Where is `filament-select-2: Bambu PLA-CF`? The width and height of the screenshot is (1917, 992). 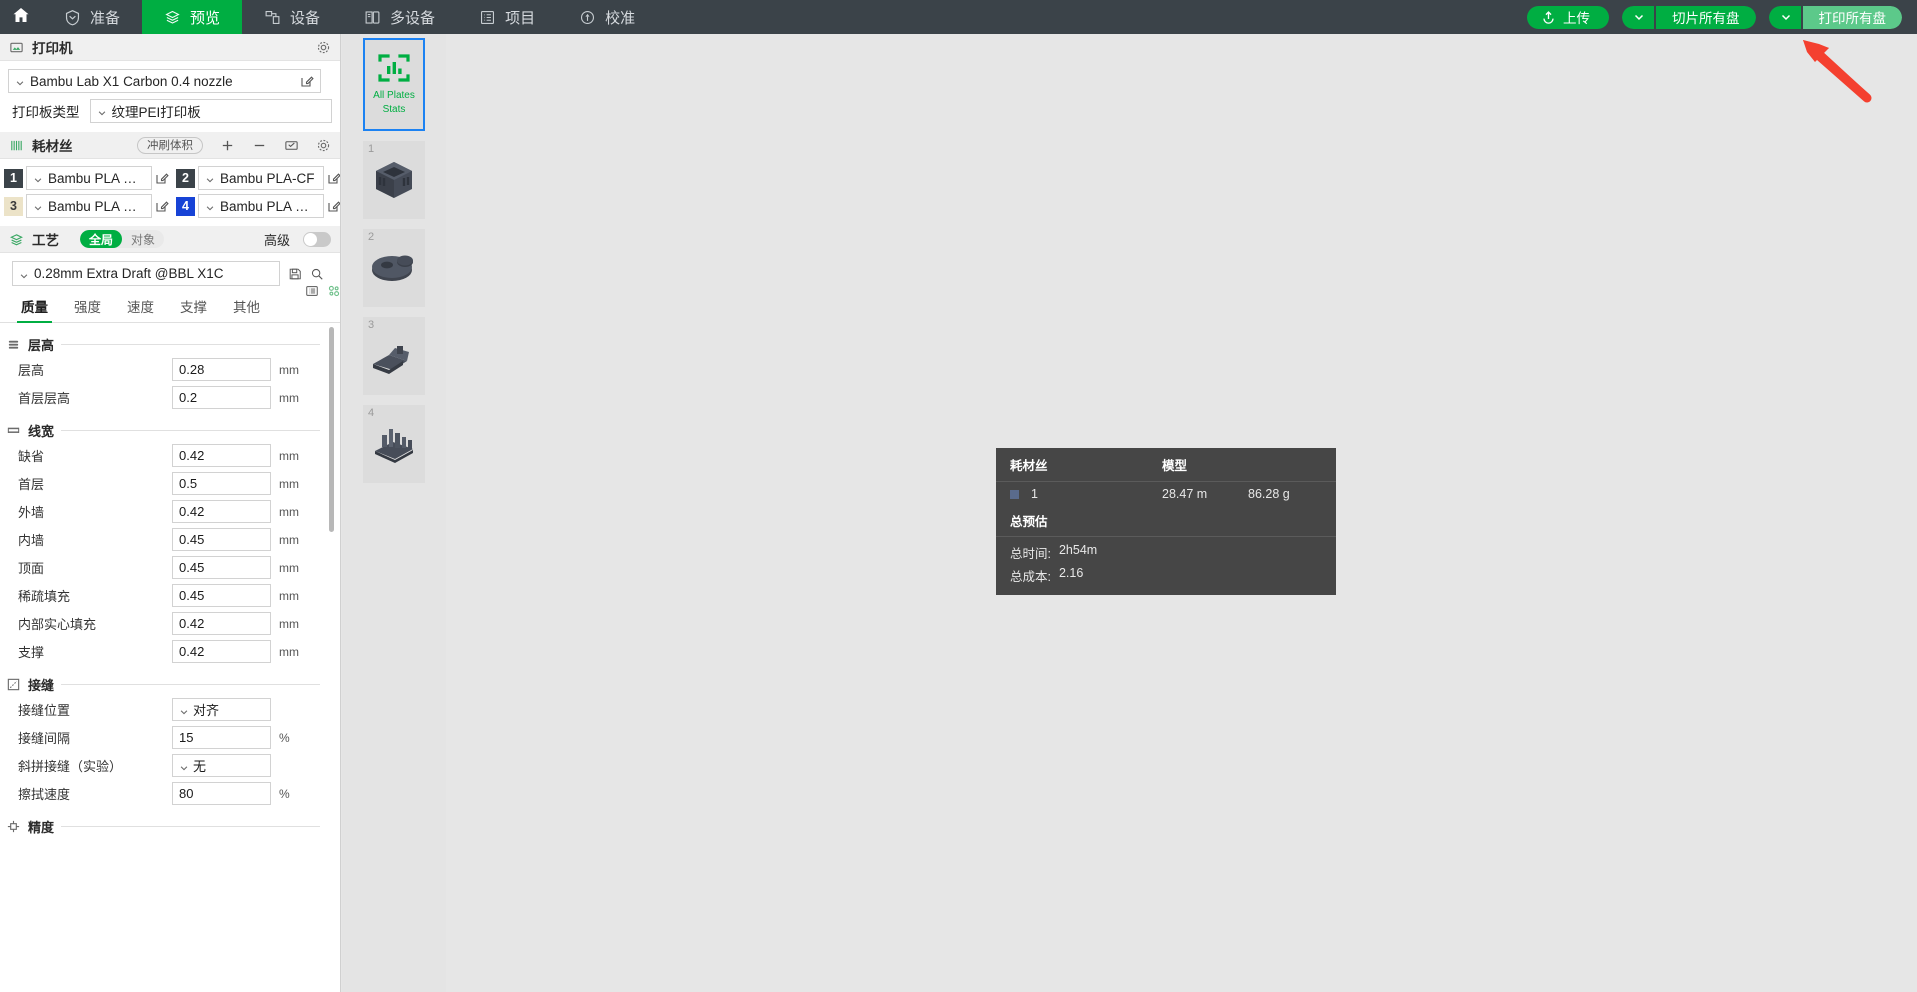 filament-select-2: Bambu PLA-CF is located at coordinates (261, 178).